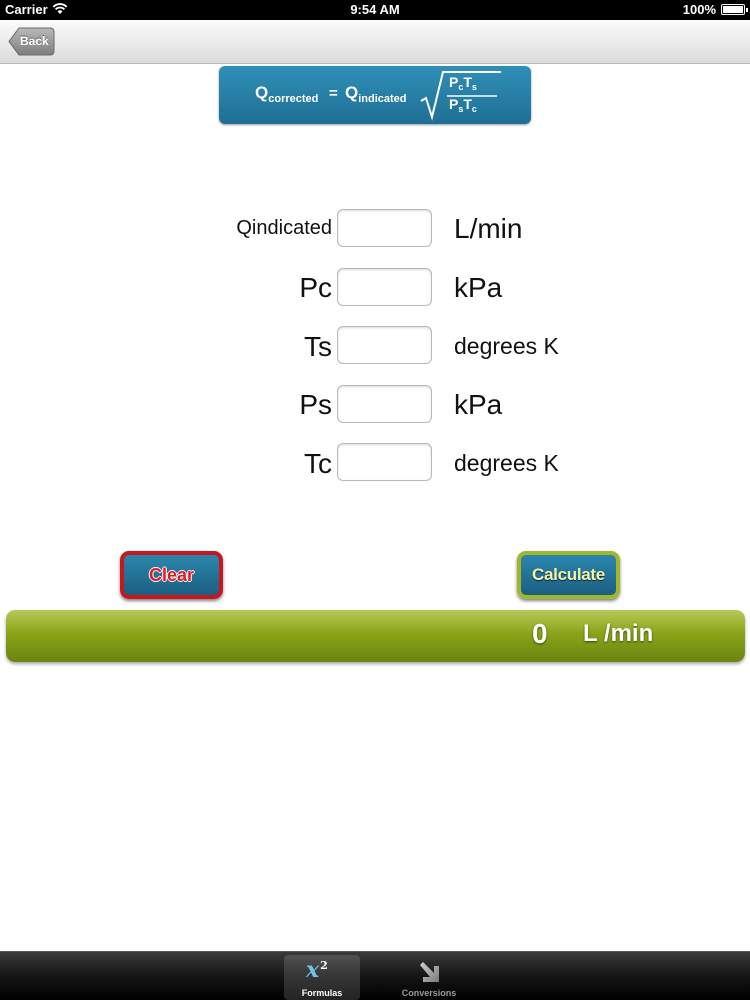 The width and height of the screenshot is (750, 1000). What do you see at coordinates (699, 9) in the screenshot?
I see `battery-percent: 100%` at bounding box center [699, 9].